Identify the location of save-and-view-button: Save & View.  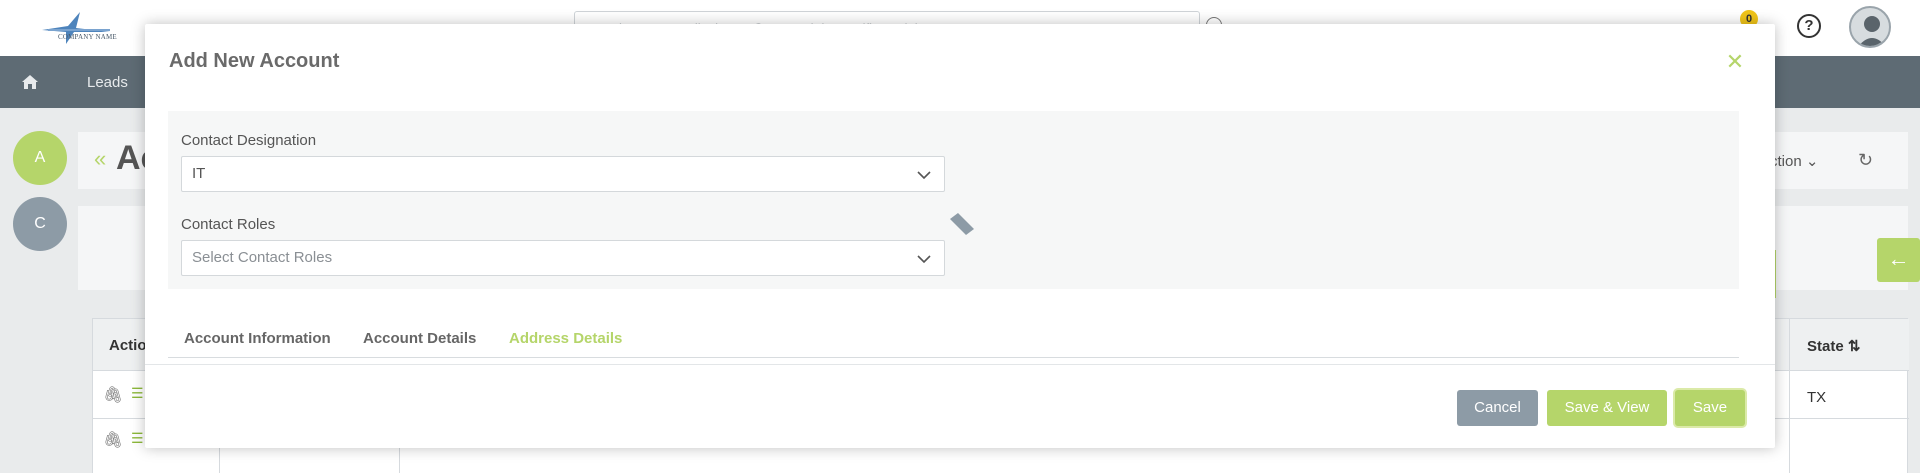
(1607, 408).